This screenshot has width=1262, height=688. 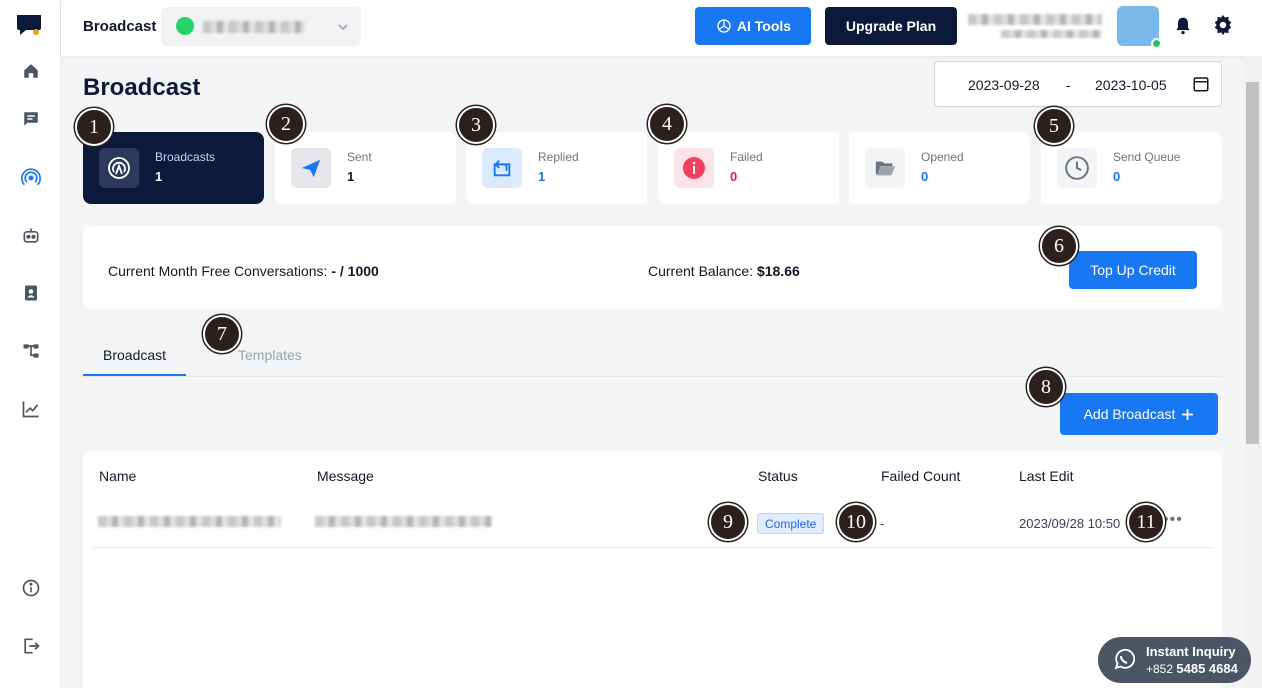 What do you see at coordinates (502, 168) in the screenshot?
I see `reply-icon` at bounding box center [502, 168].